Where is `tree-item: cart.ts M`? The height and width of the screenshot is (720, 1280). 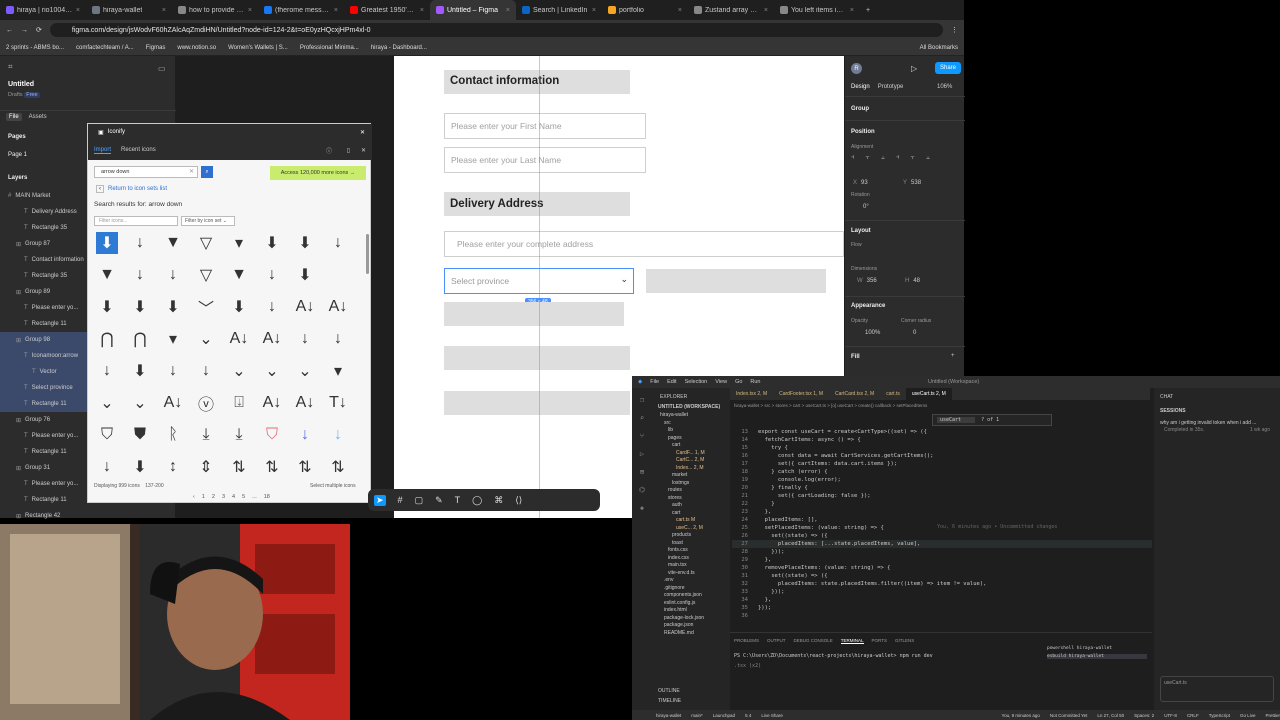
tree-item: cart.ts M is located at coordinates (691, 521).